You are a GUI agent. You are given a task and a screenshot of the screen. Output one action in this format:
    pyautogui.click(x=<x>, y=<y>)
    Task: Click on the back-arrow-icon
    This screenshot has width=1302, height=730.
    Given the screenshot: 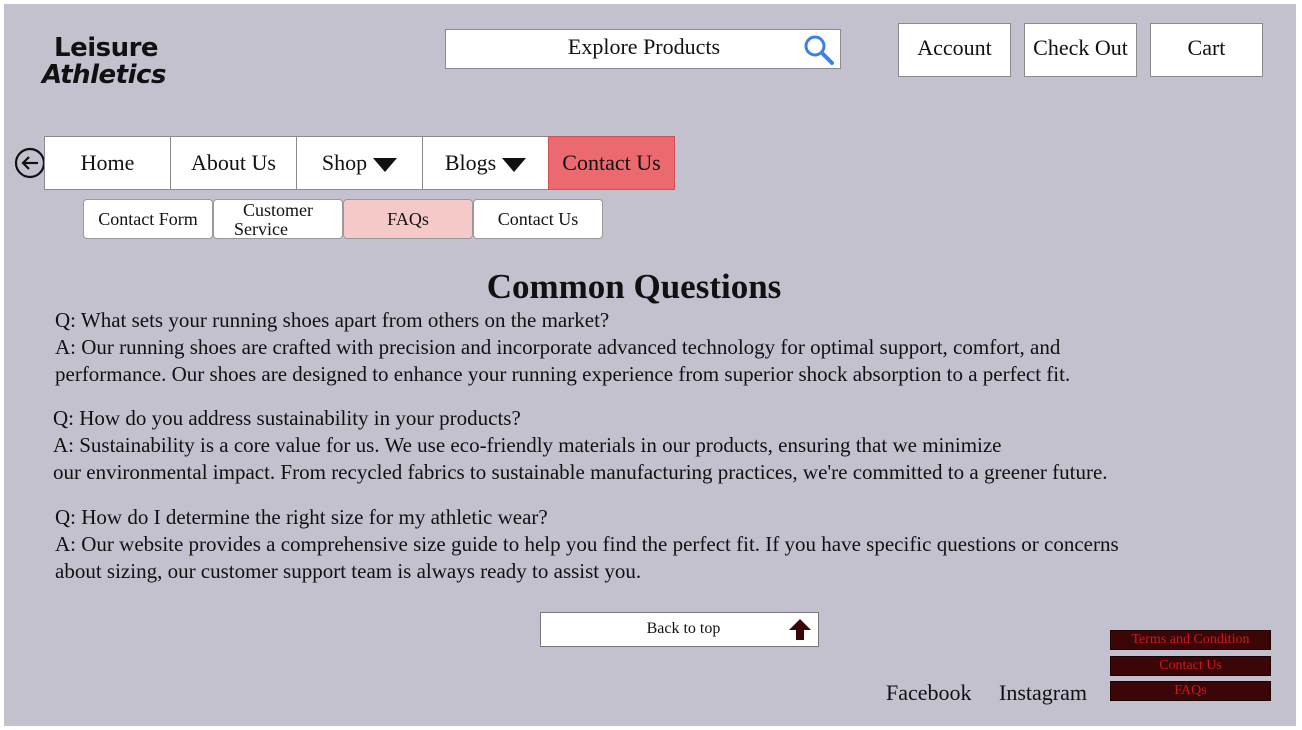 What is the action you would take?
    pyautogui.click(x=30, y=163)
    